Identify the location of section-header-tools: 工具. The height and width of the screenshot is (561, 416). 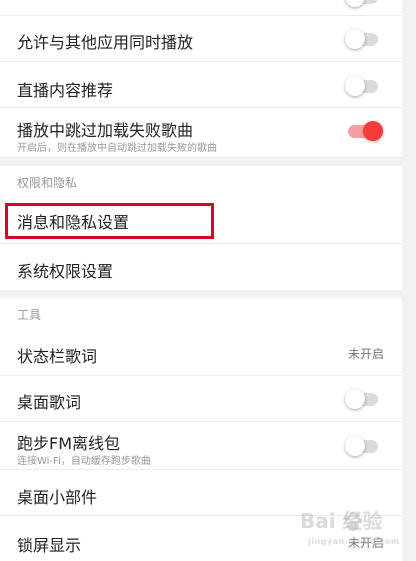
(201, 314).